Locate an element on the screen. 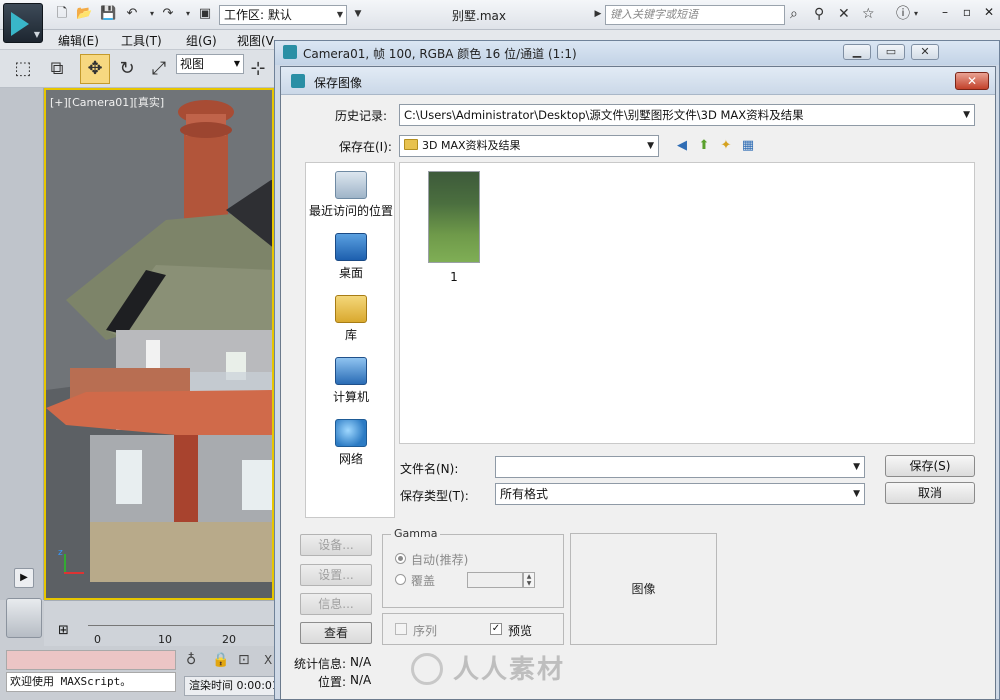 The width and height of the screenshot is (1000, 700). library-icon is located at coordinates (351, 309).